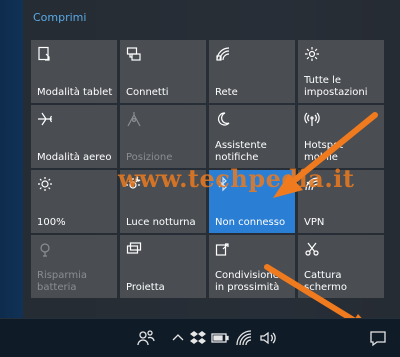  What do you see at coordinates (312, 54) in the screenshot?
I see `gear-icon` at bounding box center [312, 54].